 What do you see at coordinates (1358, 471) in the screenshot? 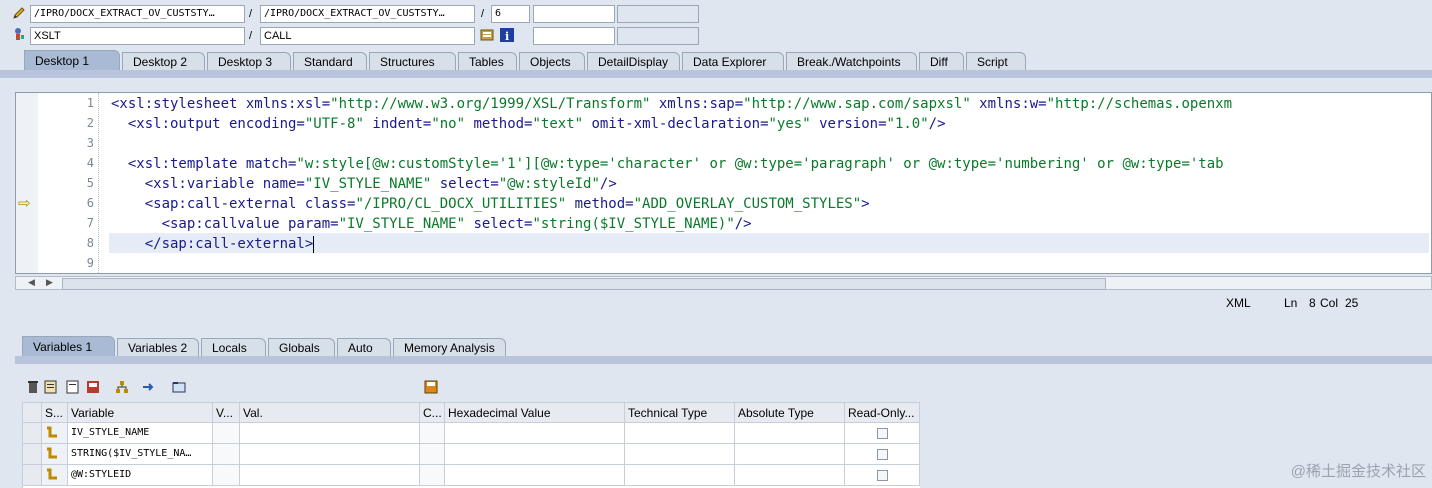
I see `watermark: @稀土掘金技术社区` at bounding box center [1358, 471].